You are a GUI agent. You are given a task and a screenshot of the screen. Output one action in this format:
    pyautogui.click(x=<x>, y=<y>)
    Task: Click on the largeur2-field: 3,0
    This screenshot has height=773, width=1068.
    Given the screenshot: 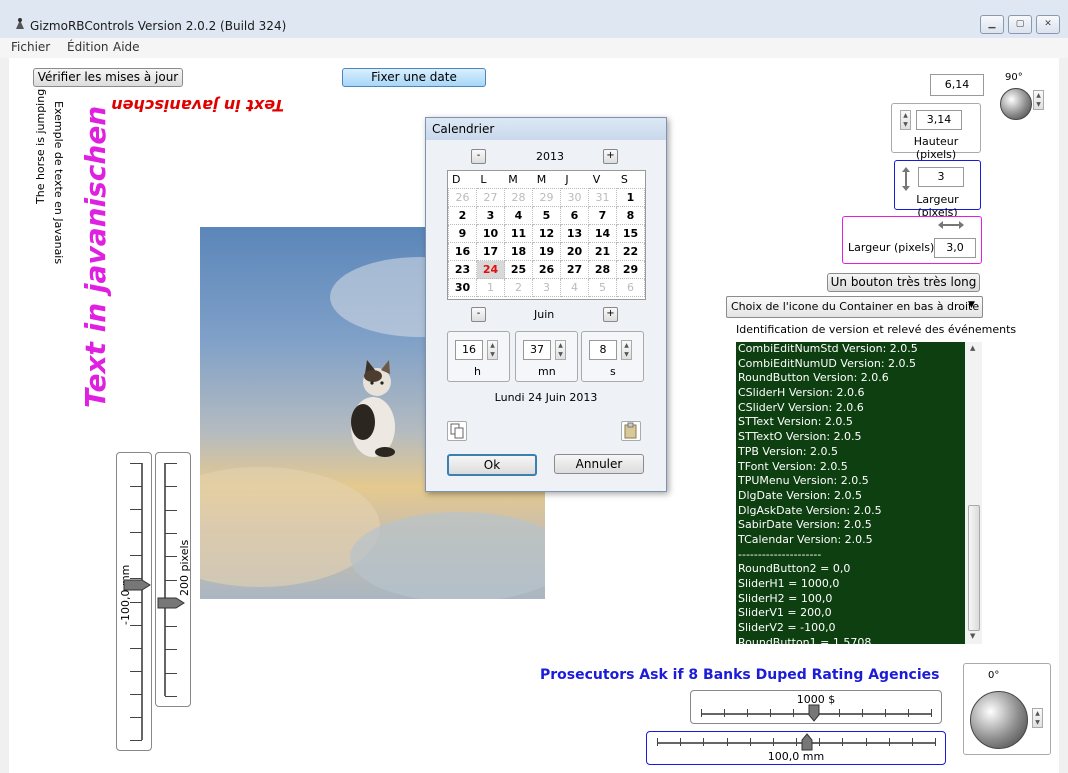 What is the action you would take?
    pyautogui.click(x=955, y=248)
    